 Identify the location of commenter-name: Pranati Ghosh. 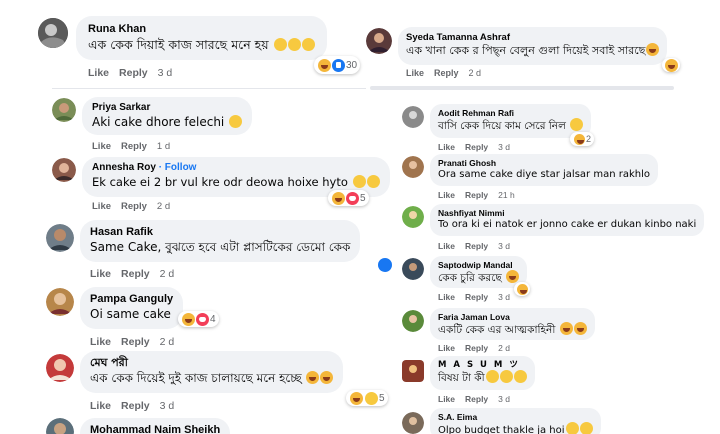
(544, 163).